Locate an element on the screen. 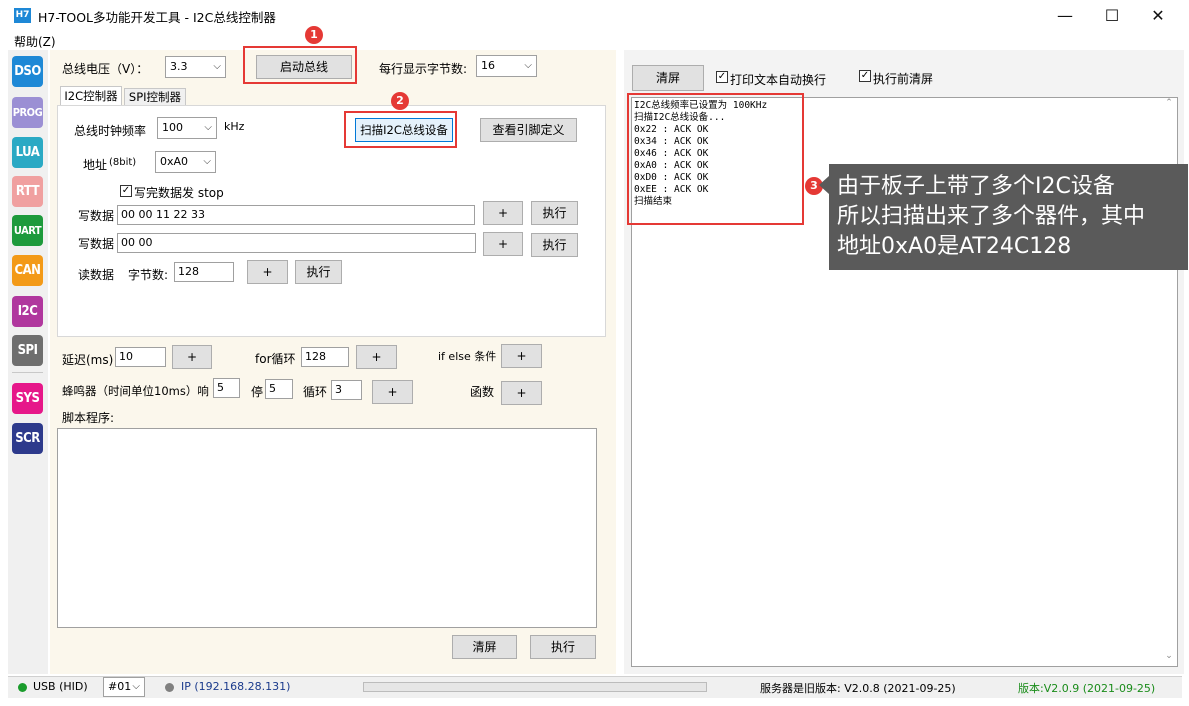  tool-i2c-button: I2C is located at coordinates (27, 311).